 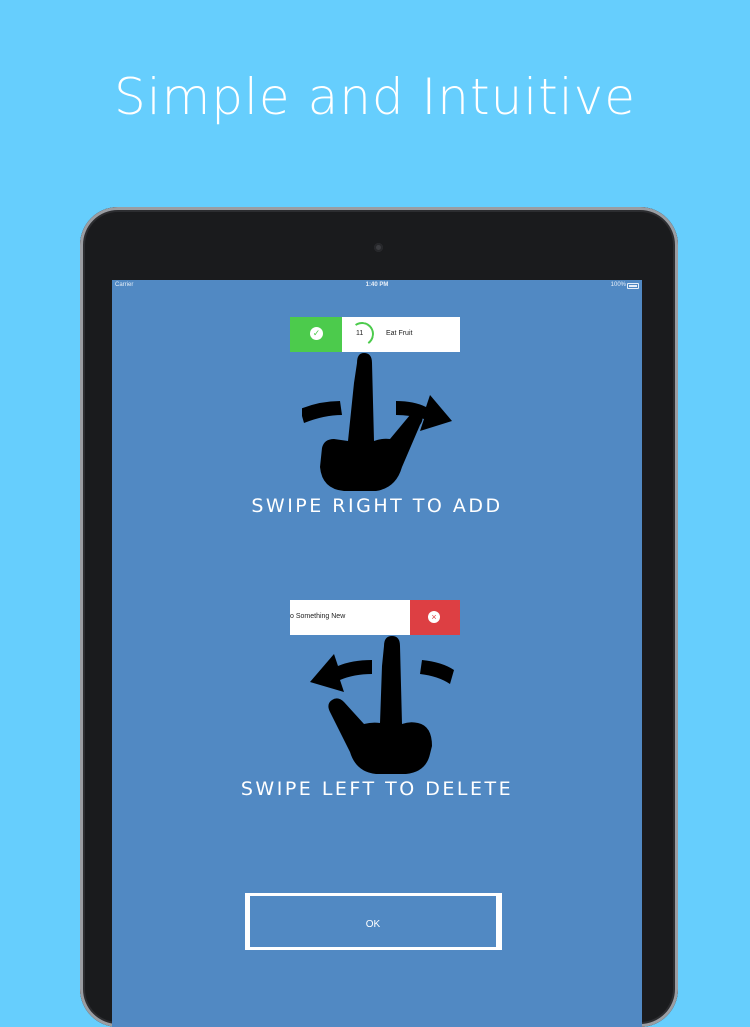 I want to click on status-time: 1:40 PM, so click(x=377, y=285).